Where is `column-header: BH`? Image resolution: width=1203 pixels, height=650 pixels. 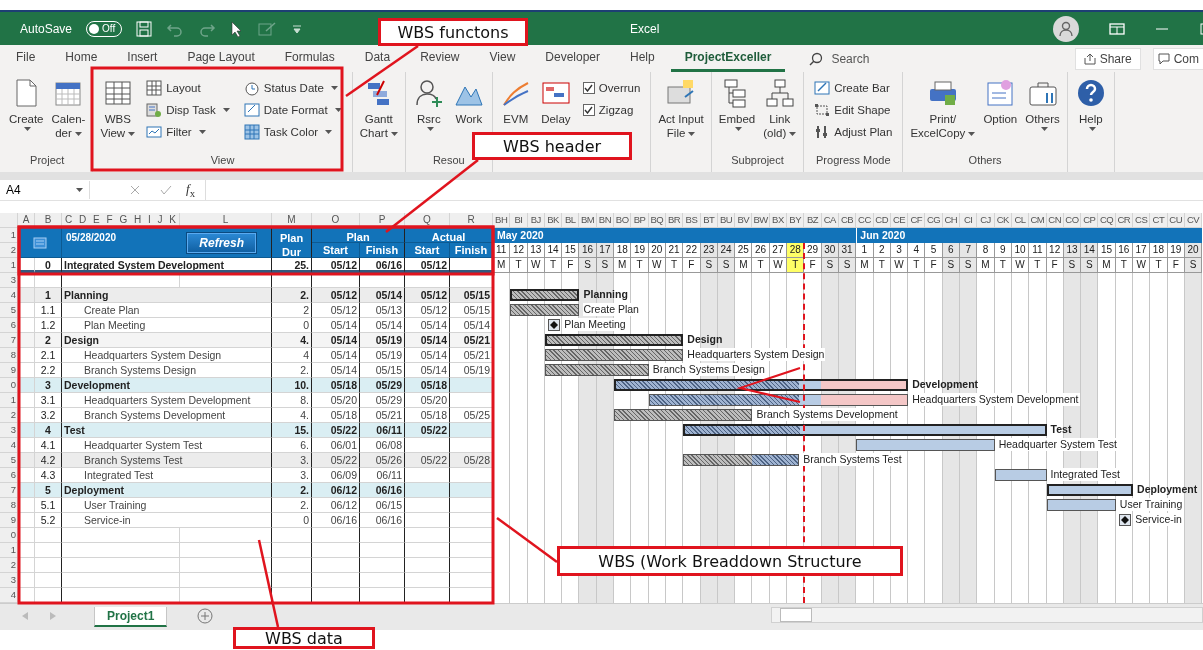
column-header: BH is located at coordinates (502, 220).